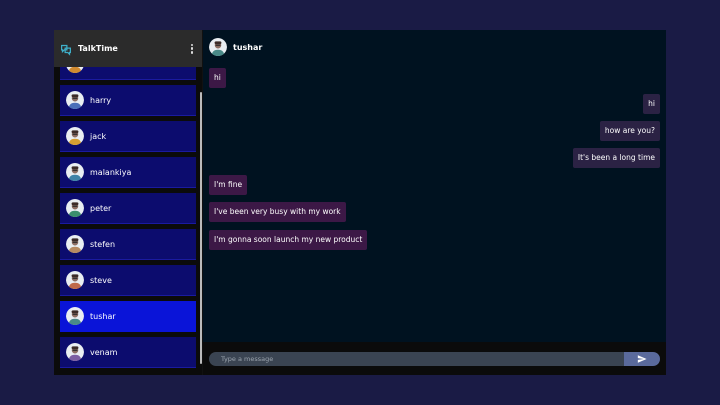  Describe the element at coordinates (128, 136) in the screenshot. I see `contact-item: jack` at that location.